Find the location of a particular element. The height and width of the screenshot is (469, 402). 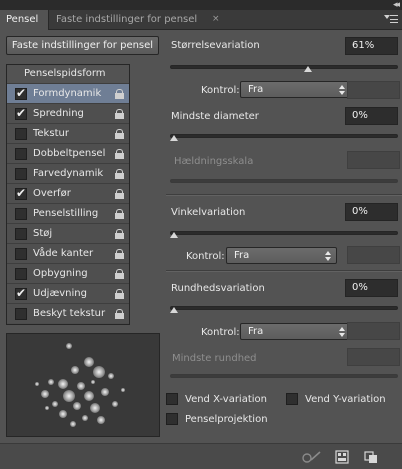

roundness-jitter-slider-thumb is located at coordinates (174, 310).